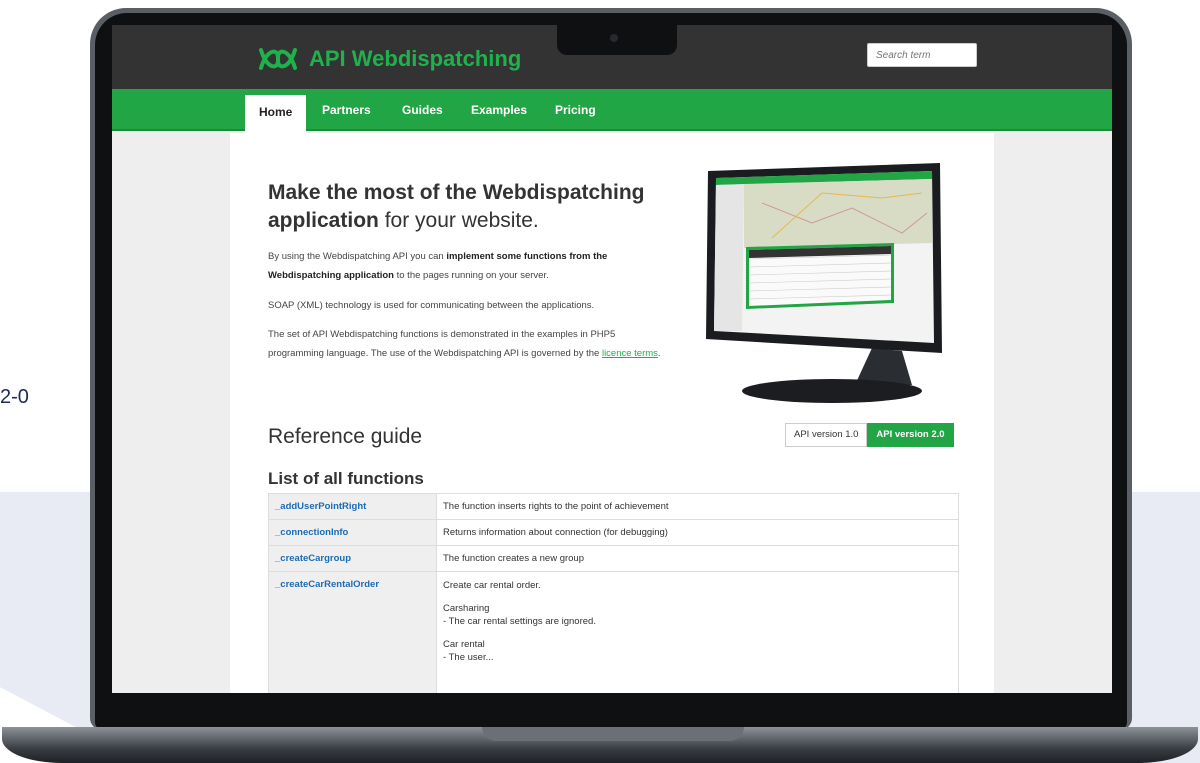 Image resolution: width=1200 pixels, height=763 pixels. Describe the element at coordinates (415, 58) in the screenshot. I see `logo-text: API Webdispatching` at that location.